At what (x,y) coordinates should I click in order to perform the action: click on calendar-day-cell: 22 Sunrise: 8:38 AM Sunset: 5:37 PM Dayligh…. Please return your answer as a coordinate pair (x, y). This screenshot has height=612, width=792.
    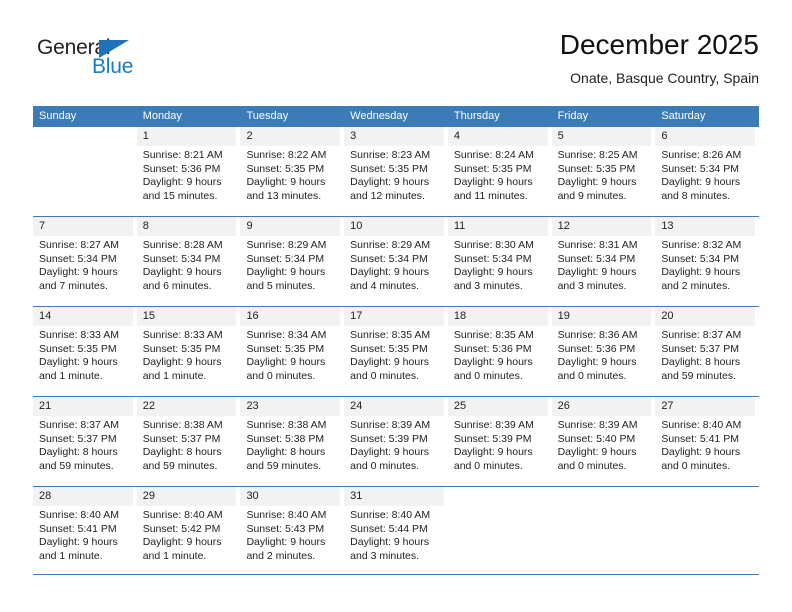
    Looking at the image, I should click on (188, 441).